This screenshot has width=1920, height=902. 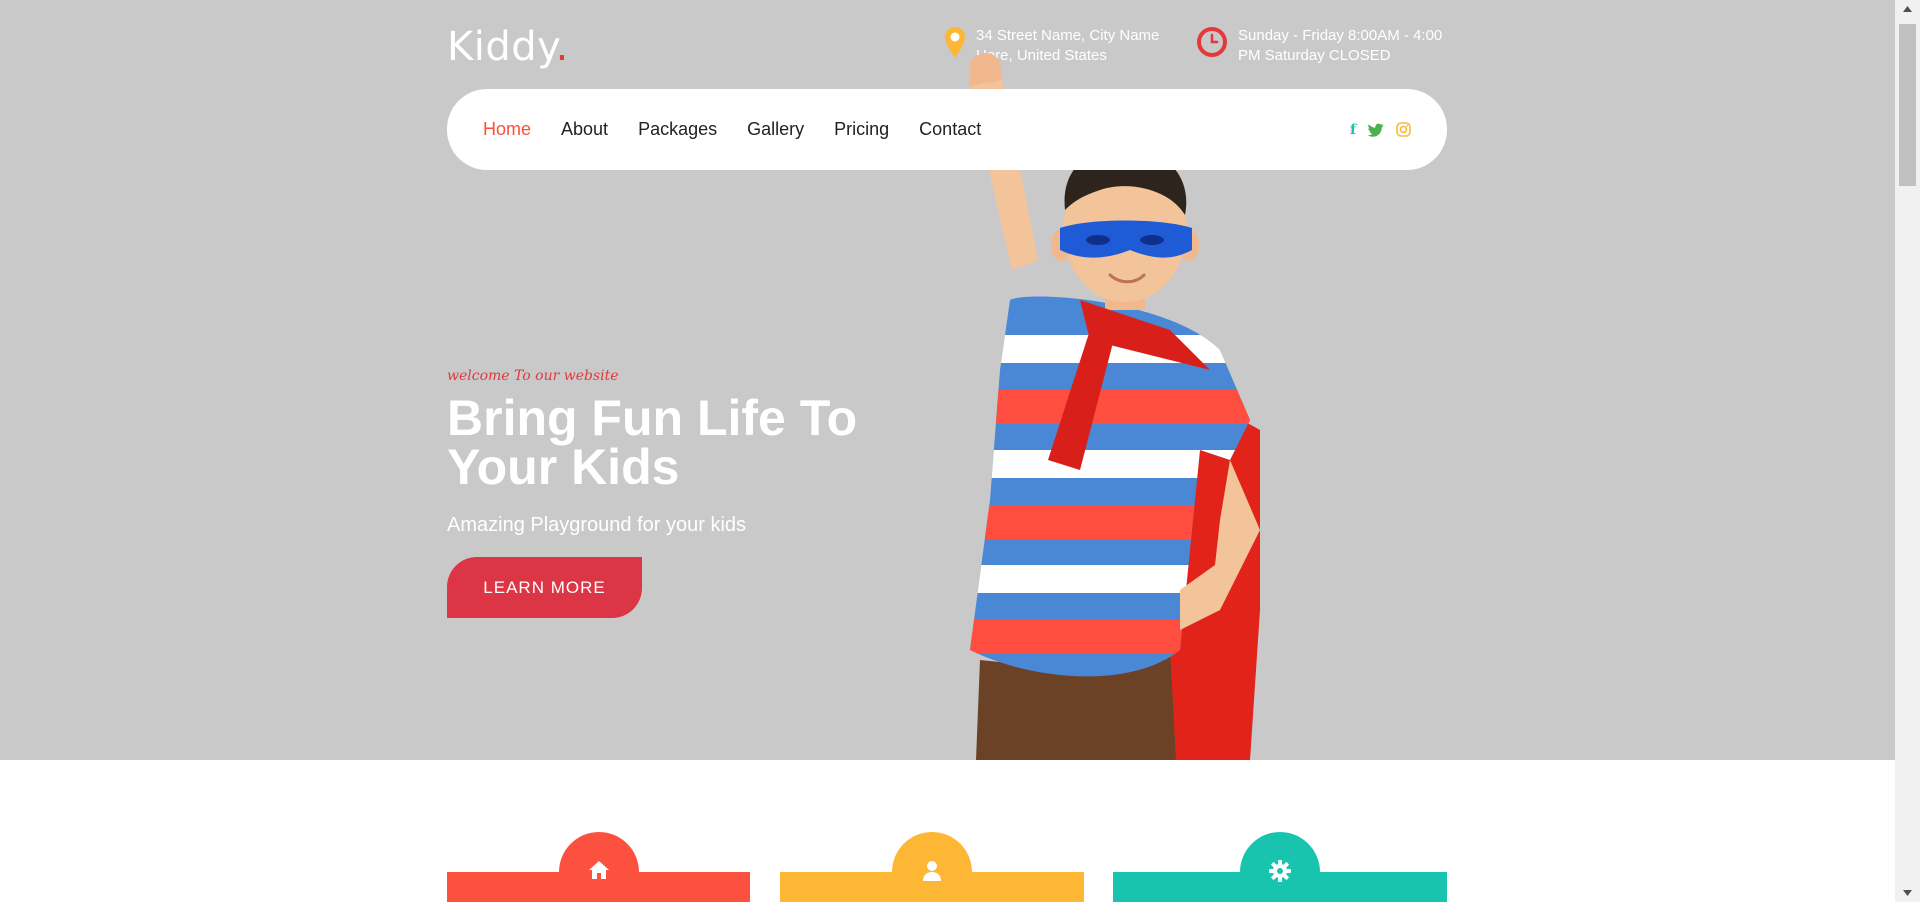 I want to click on gear-icon, so click(x=1280, y=871).